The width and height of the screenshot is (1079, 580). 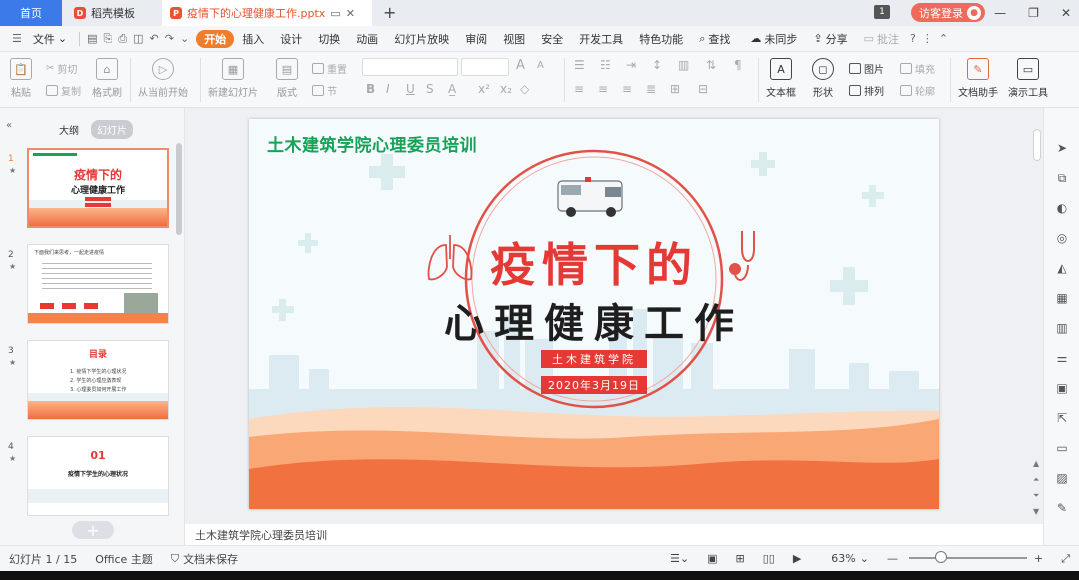 I want to click on new-slide-button: ▦ 新建幻灯片, so click(x=233, y=78).